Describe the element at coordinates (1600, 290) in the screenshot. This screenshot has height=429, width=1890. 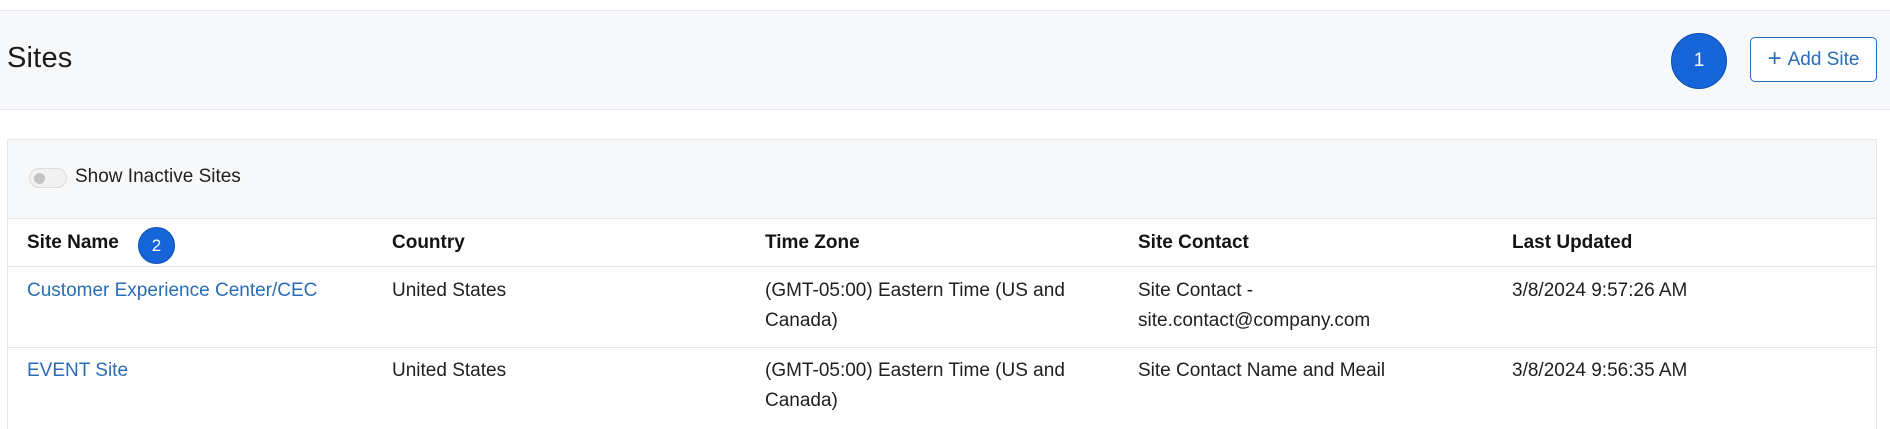
I see `last-updated-cell: 3/8/2024 9:57:26 AM` at that location.